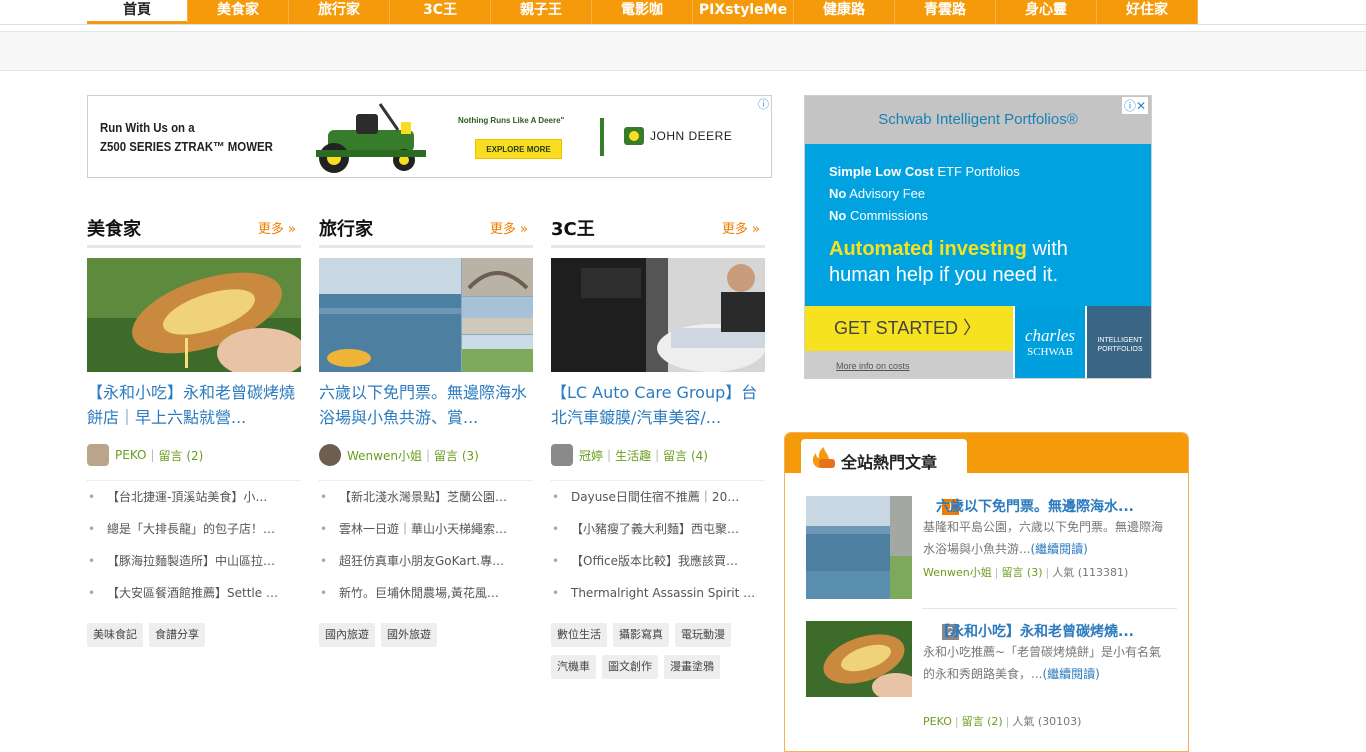 Image resolution: width=1366 pixels, height=752 pixels. What do you see at coordinates (1049, 608) in the screenshot?
I see `divider` at bounding box center [1049, 608].